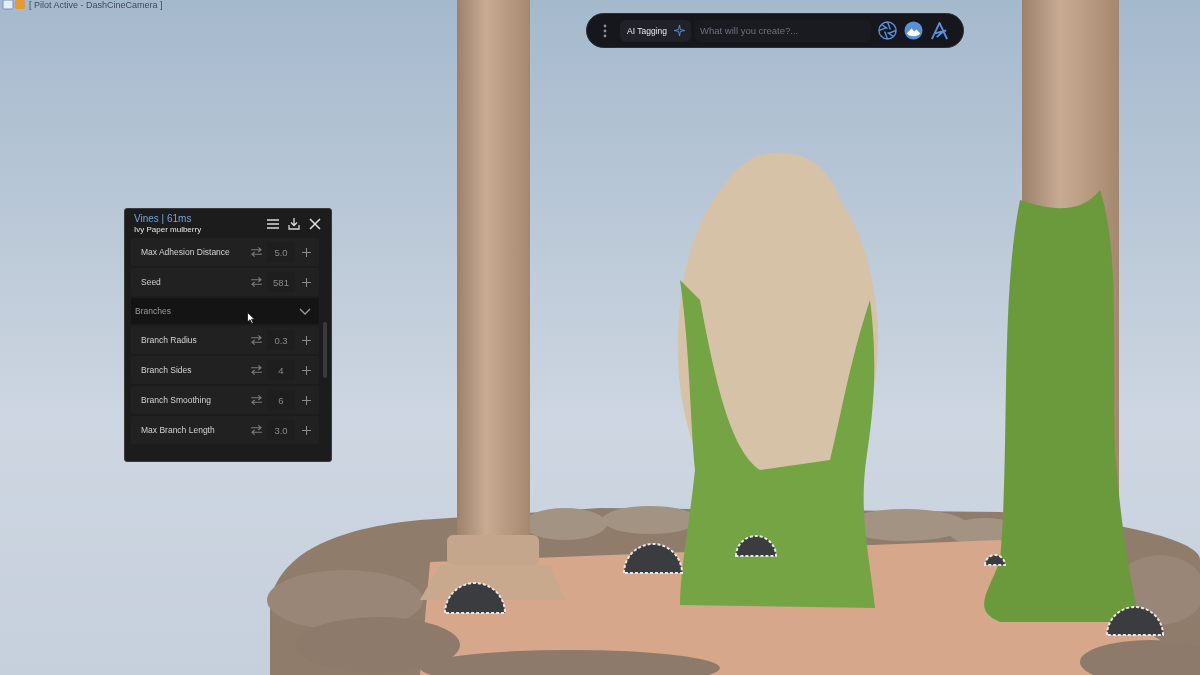  Describe the element at coordinates (655, 30) in the screenshot. I see `tag-chip: AI Tagging` at that location.